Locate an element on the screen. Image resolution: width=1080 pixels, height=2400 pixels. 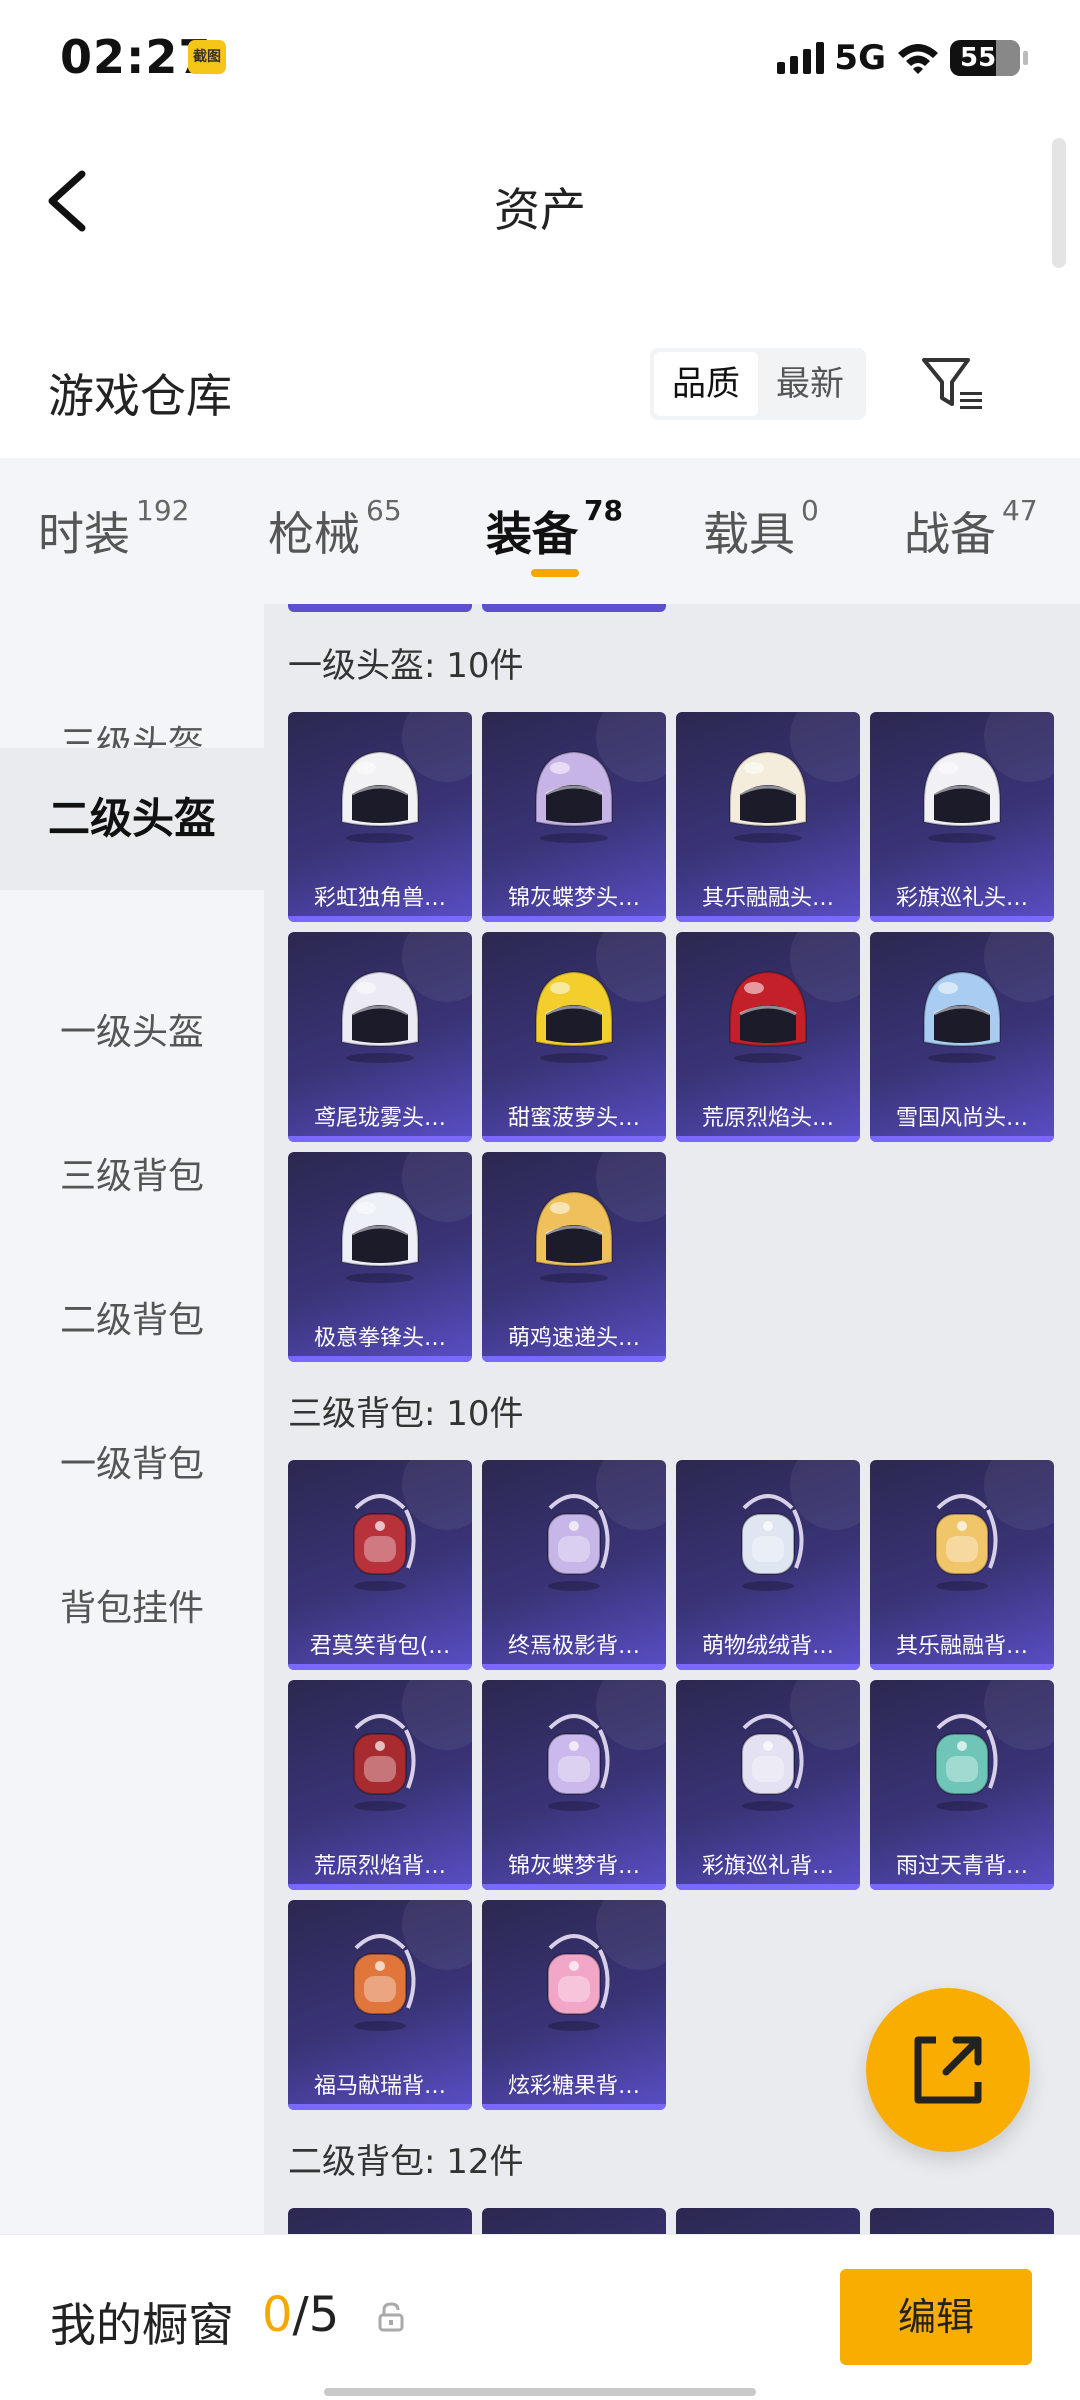
share-icon is located at coordinates (948, 2070).